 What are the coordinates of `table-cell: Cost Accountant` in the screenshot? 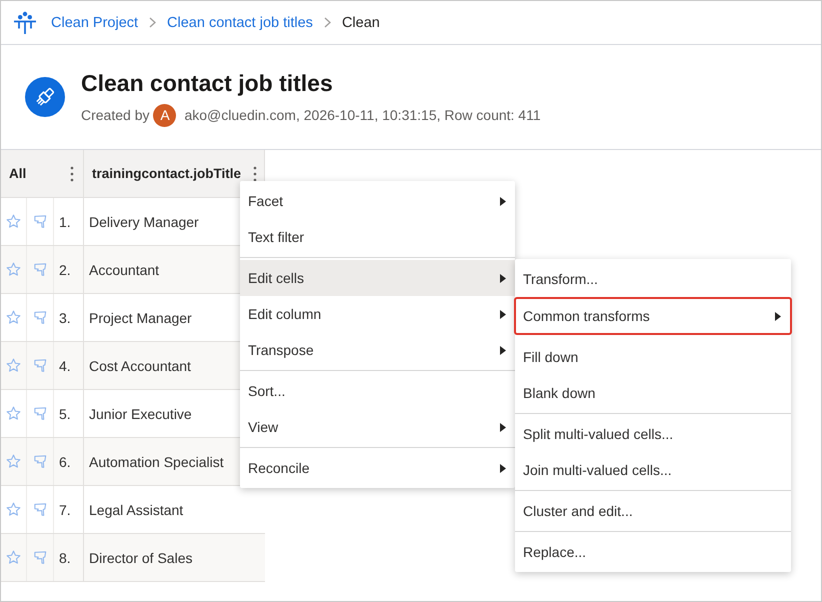 It's located at (140, 366).